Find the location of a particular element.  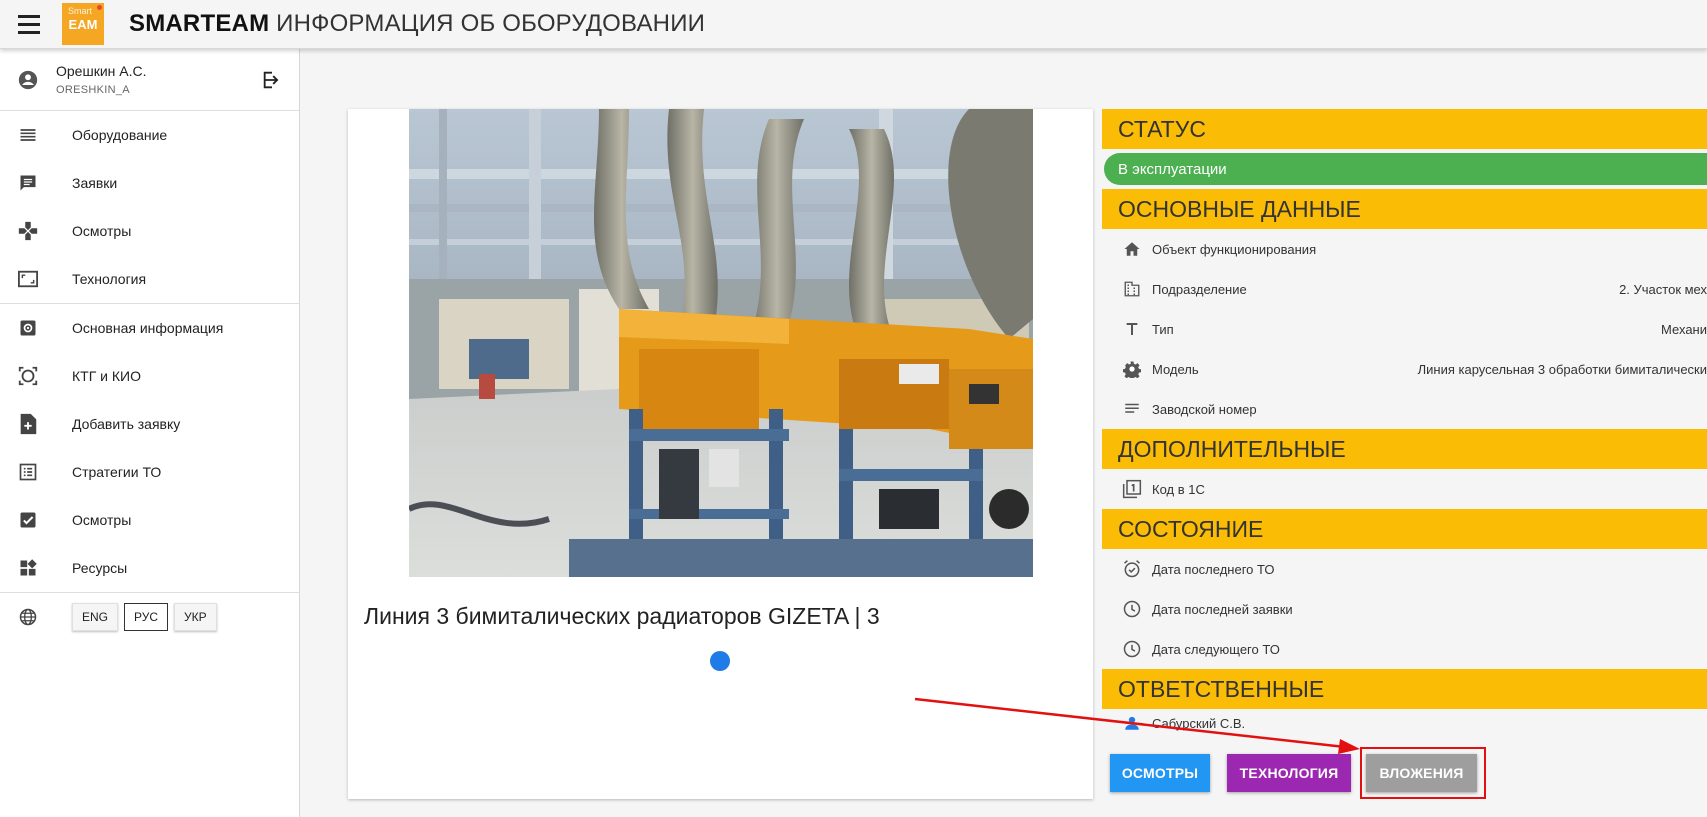

info-label: Подразделение is located at coordinates (1199, 289).